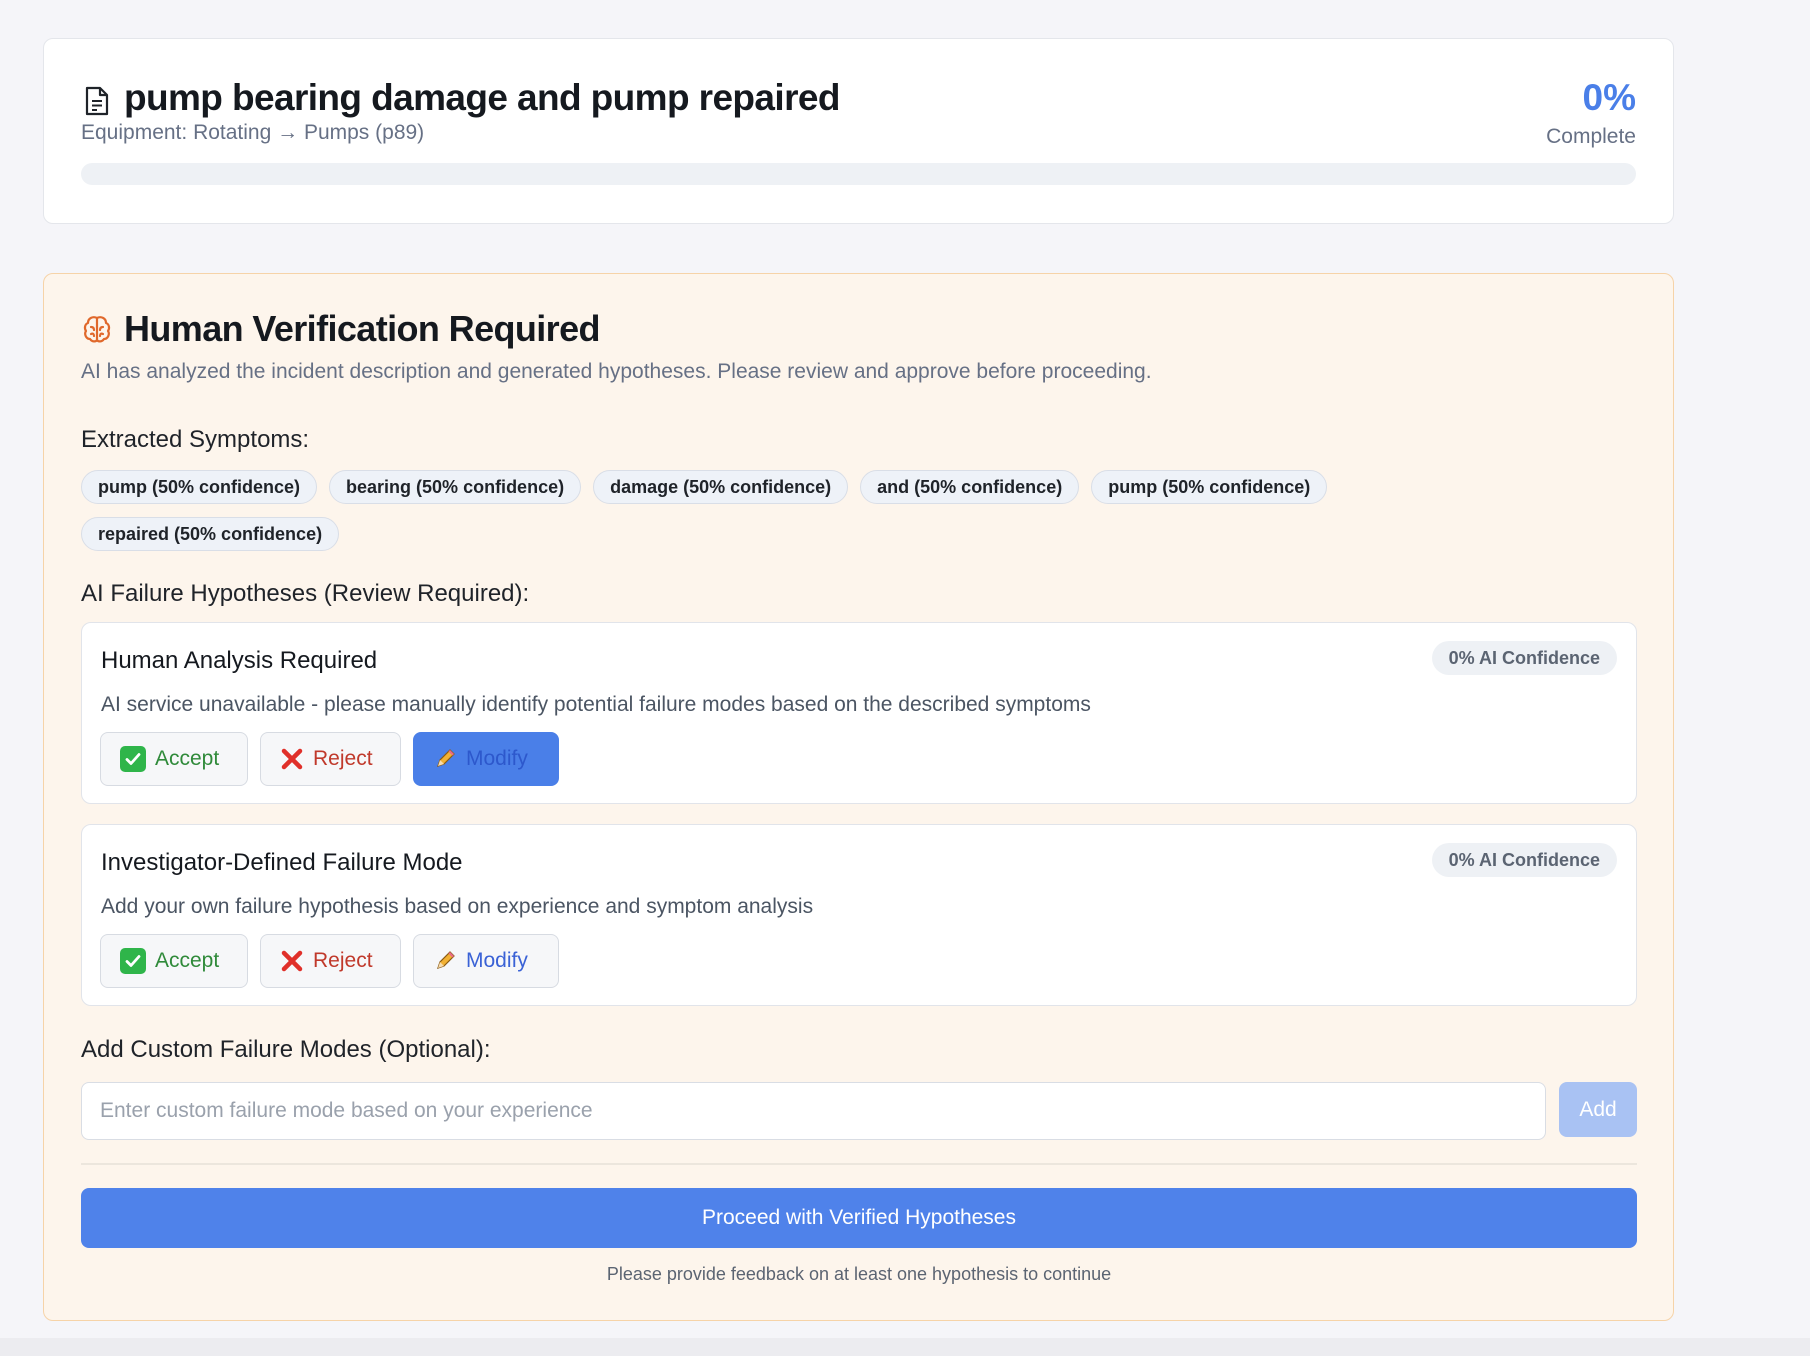 This screenshot has height=1356, width=1810. Describe the element at coordinates (455, 487) in the screenshot. I see `symptom-chip: bearing (50% confidence)` at that location.